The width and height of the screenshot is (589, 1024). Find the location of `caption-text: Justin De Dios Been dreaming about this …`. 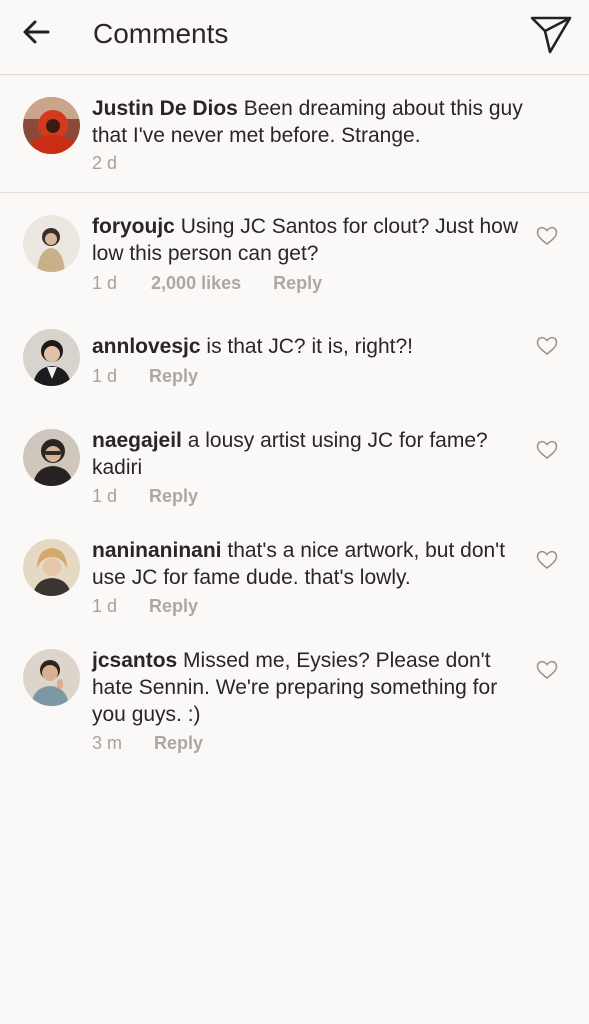

caption-text: Justin De Dios Been dreaming about this … is located at coordinates (312, 122).